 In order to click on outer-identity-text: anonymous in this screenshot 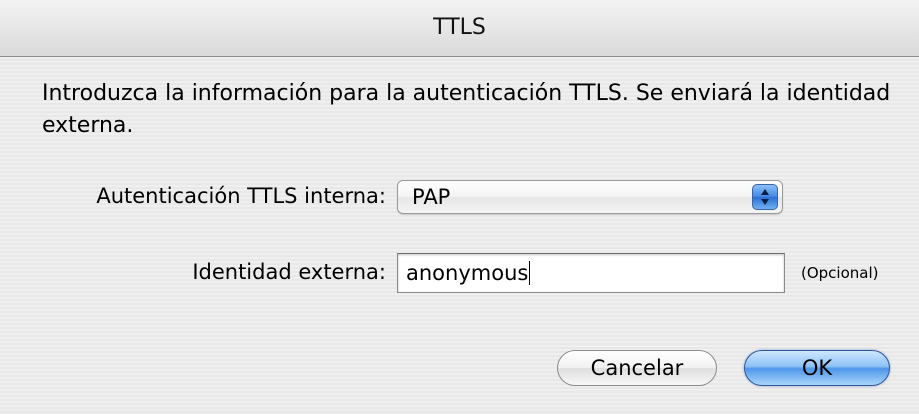, I will do `click(467, 273)`.